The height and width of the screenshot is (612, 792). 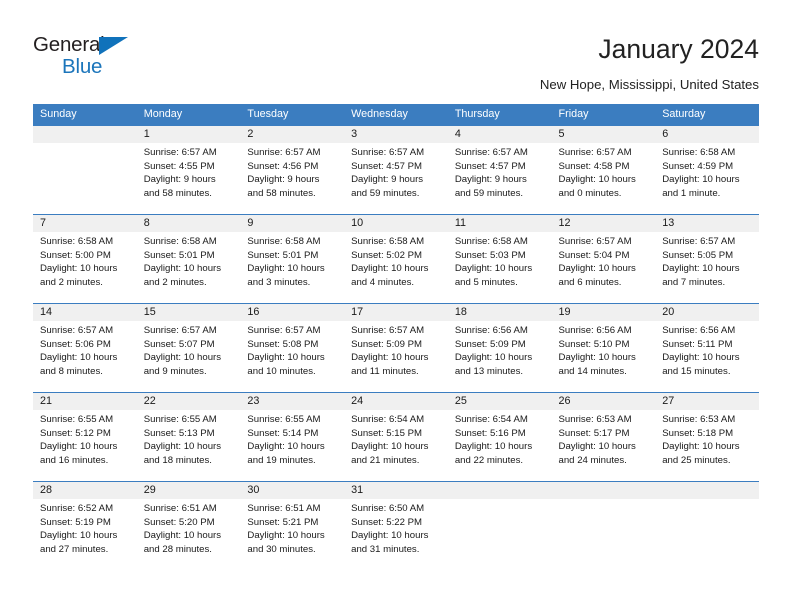 What do you see at coordinates (189, 223) in the screenshot?
I see `day-number: 8` at bounding box center [189, 223].